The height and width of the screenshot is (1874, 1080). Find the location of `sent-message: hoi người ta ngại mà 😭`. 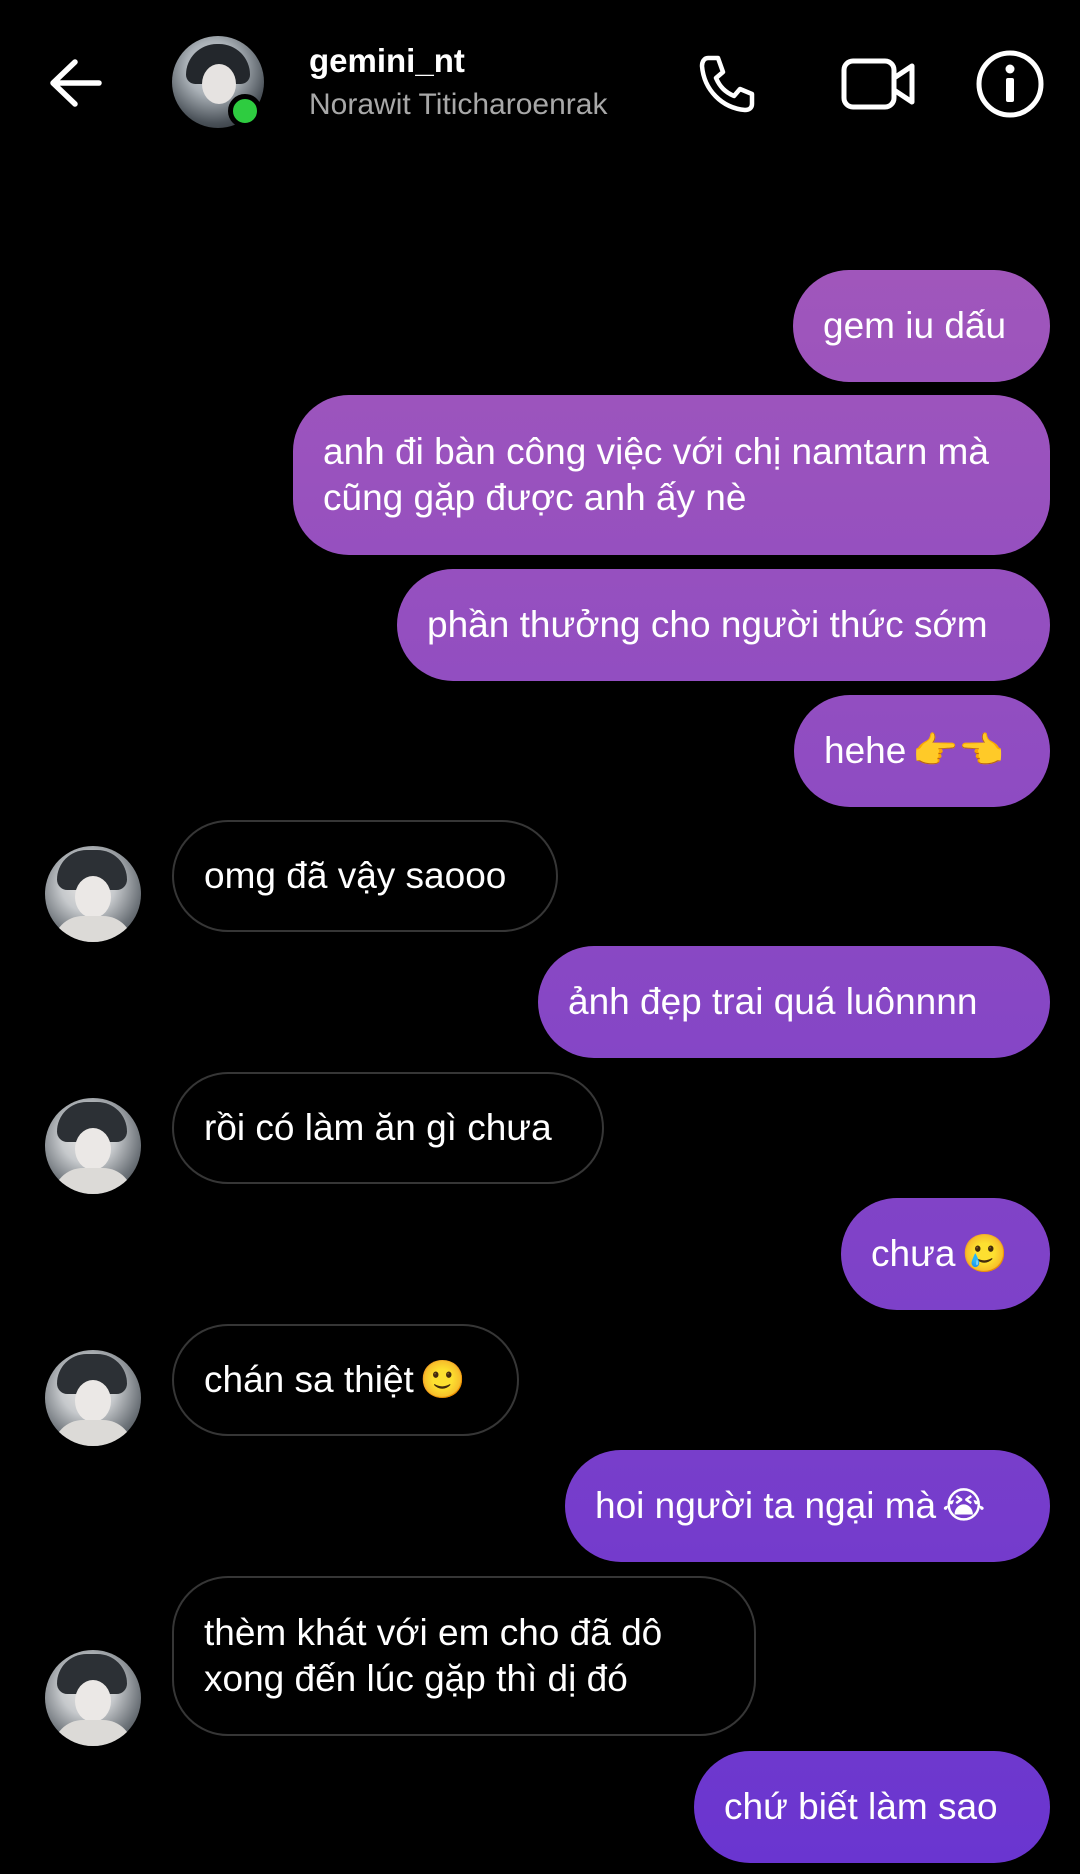

sent-message: hoi người ta ngại mà 😭 is located at coordinates (807, 1506).